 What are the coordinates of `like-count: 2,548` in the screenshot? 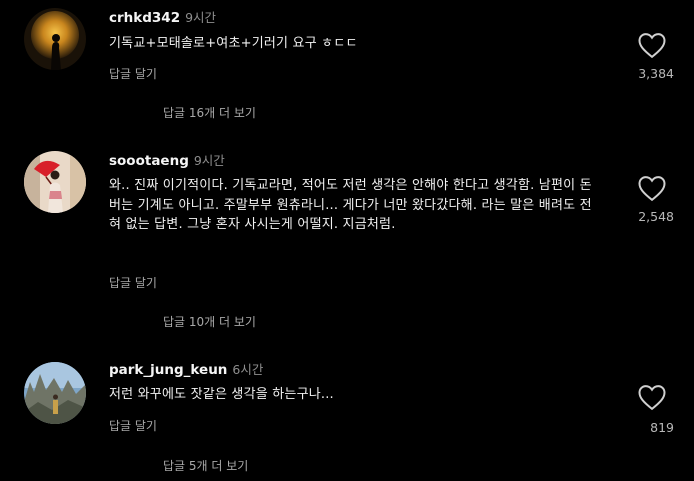 It's located at (656, 216).